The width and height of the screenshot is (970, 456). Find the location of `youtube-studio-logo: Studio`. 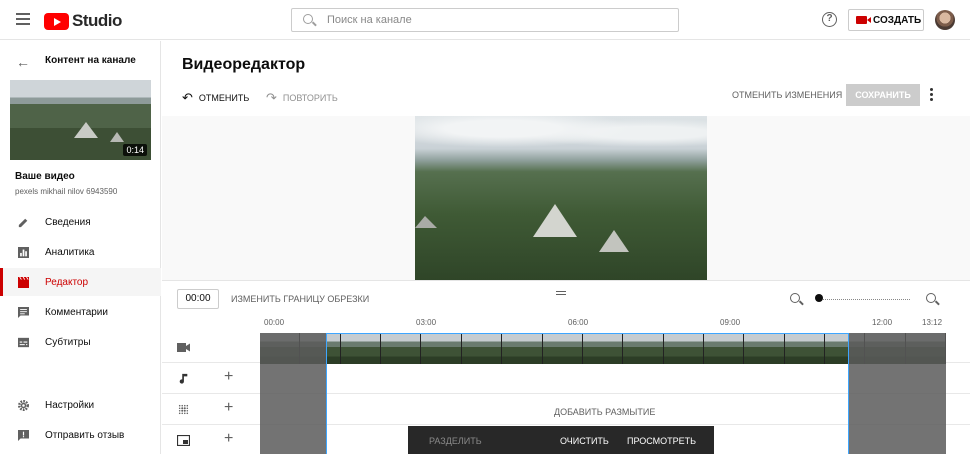

youtube-studio-logo: Studio is located at coordinates (83, 21).